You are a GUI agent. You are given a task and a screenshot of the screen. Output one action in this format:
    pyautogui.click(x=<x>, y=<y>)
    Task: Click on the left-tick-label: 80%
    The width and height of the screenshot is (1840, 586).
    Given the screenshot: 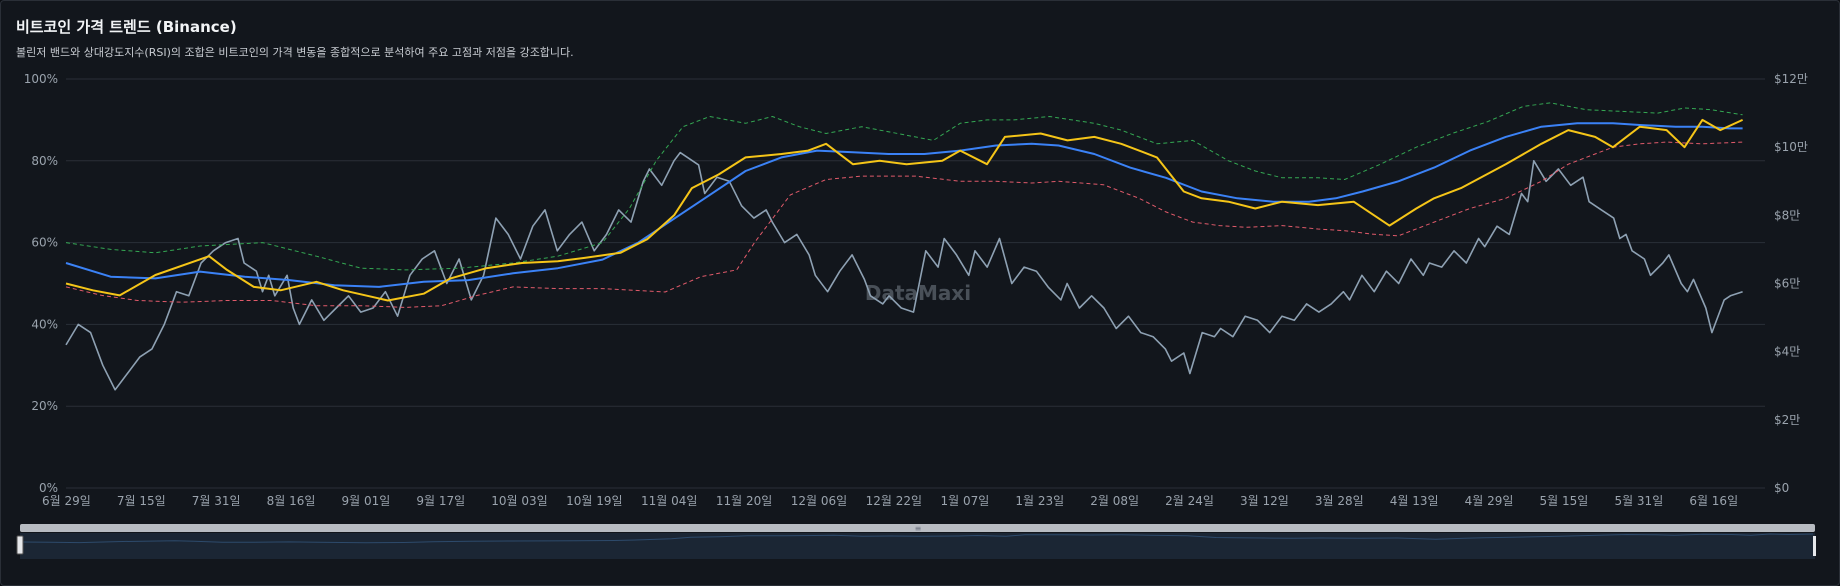 What is the action you would take?
    pyautogui.click(x=44, y=161)
    